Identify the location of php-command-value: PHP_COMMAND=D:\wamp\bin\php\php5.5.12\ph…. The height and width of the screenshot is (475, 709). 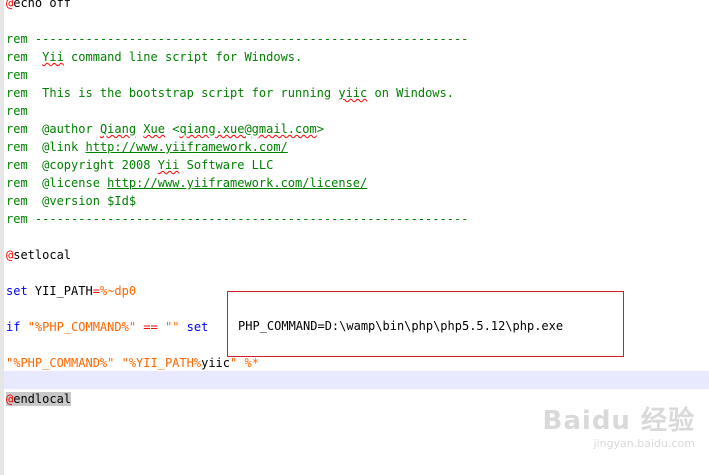
(401, 326).